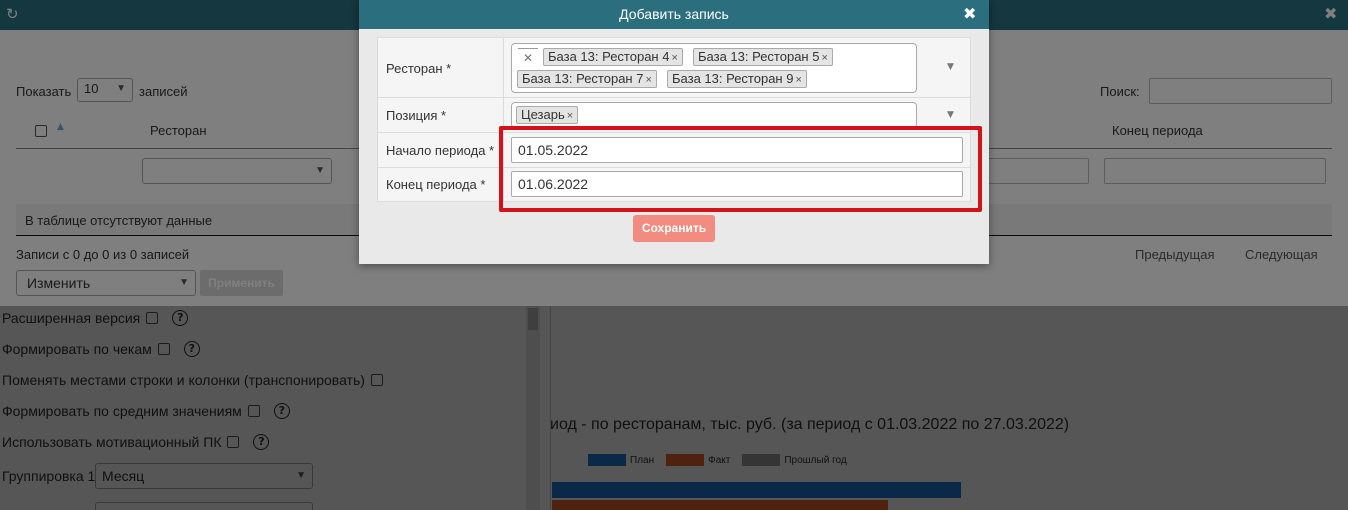 The height and width of the screenshot is (510, 1348). I want to click on close-icon: ✖, so click(971, 14).